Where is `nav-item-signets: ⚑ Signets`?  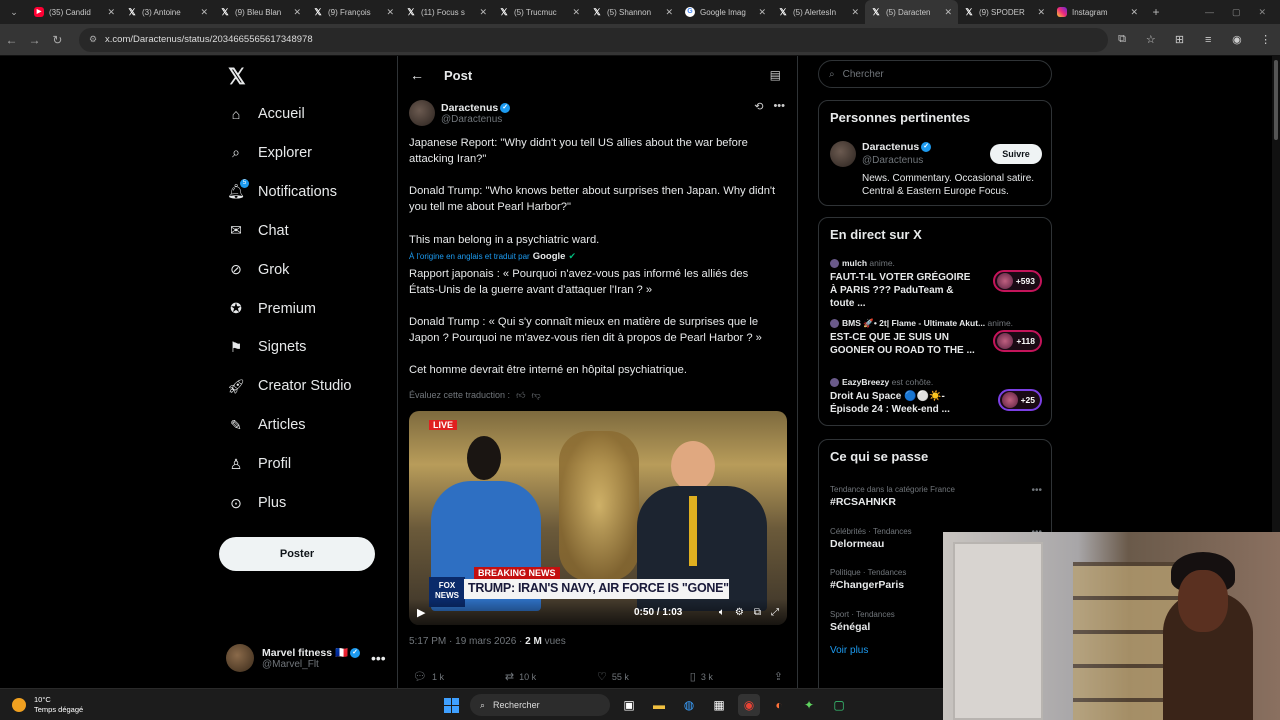
nav-item-signets: ⚑ Signets is located at coordinates (267, 347).